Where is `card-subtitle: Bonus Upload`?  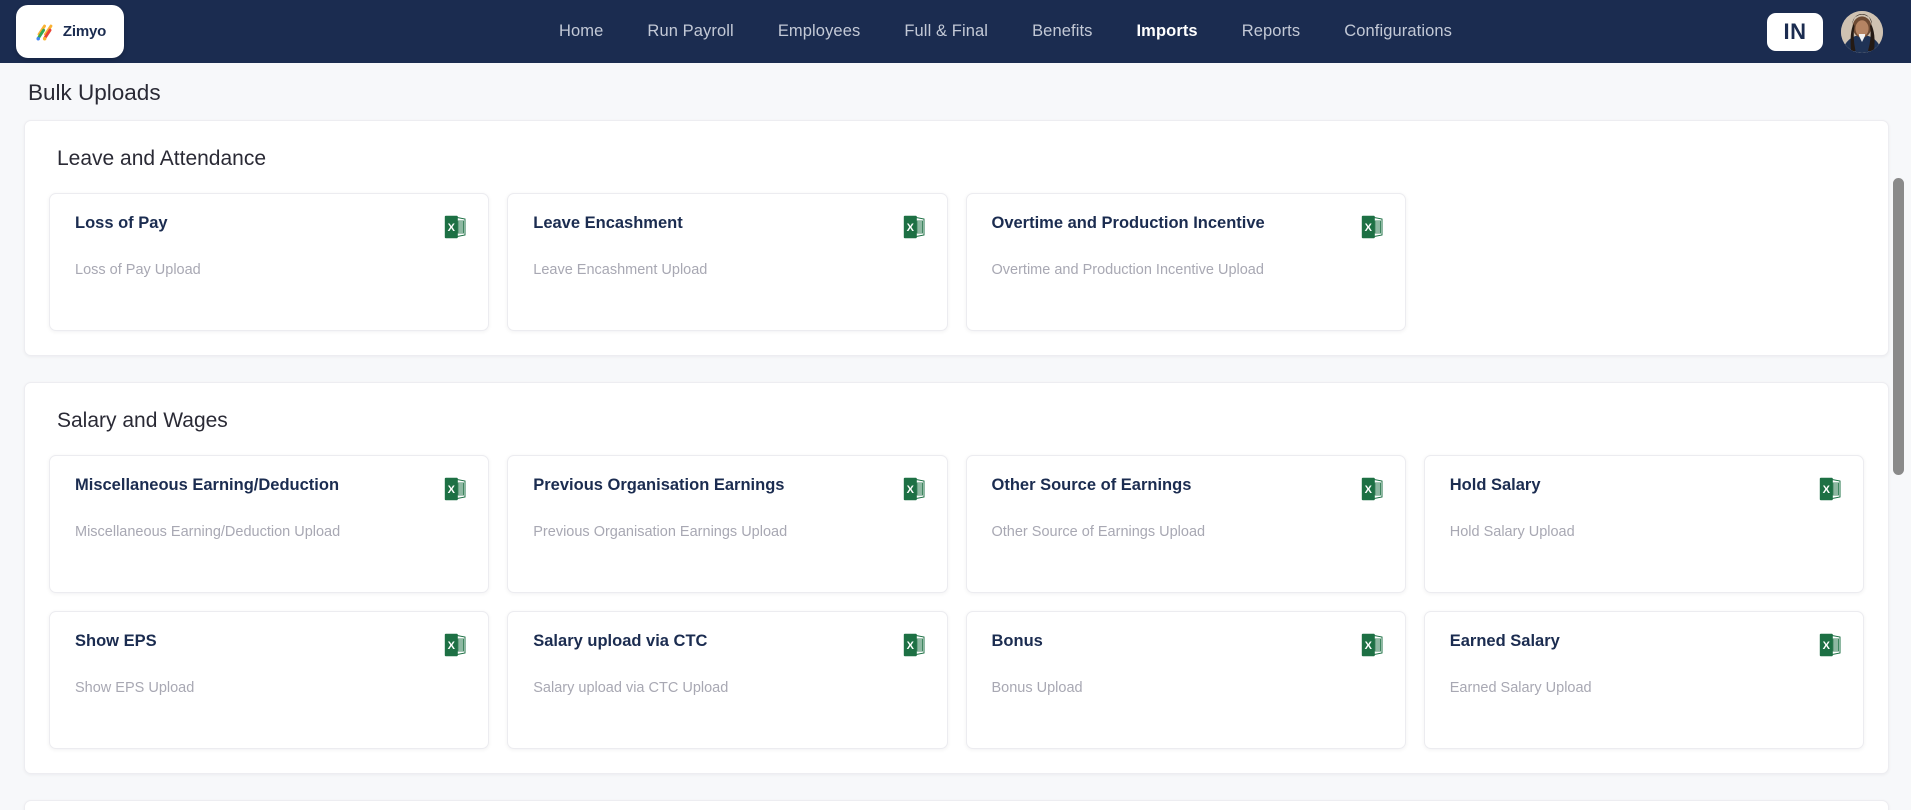 card-subtitle: Bonus Upload is located at coordinates (1037, 688).